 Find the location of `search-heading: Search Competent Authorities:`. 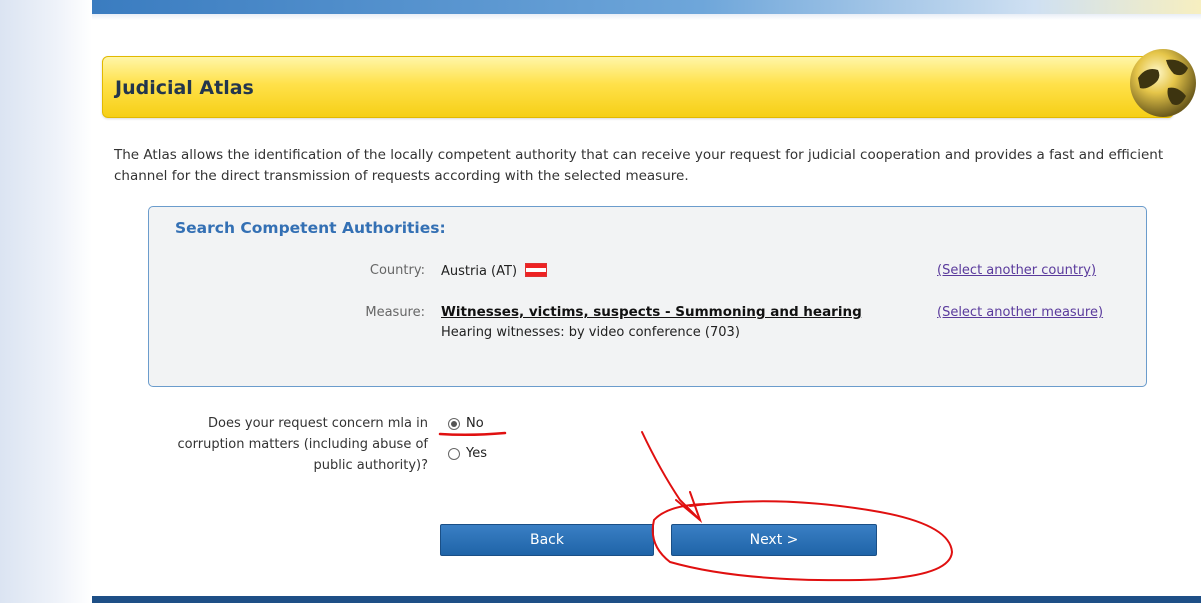

search-heading: Search Competent Authorities: is located at coordinates (310, 228).